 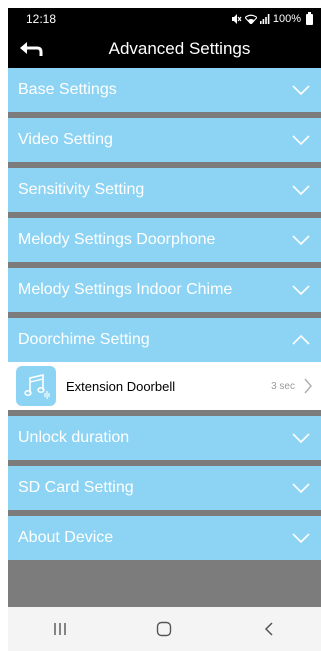 What do you see at coordinates (76, 487) in the screenshot?
I see `menu-item-label: SD Card Setting` at bounding box center [76, 487].